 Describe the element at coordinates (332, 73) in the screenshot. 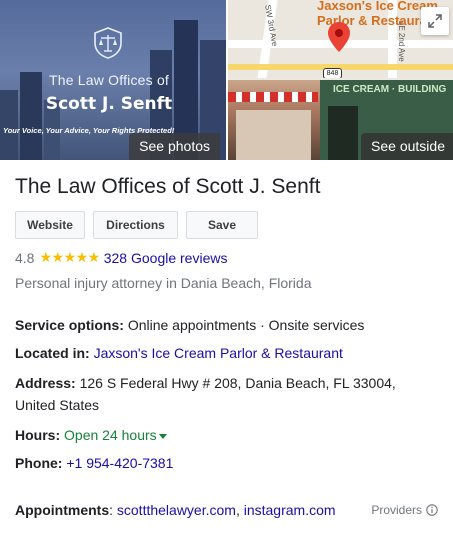

I see `route-shield: 848` at that location.